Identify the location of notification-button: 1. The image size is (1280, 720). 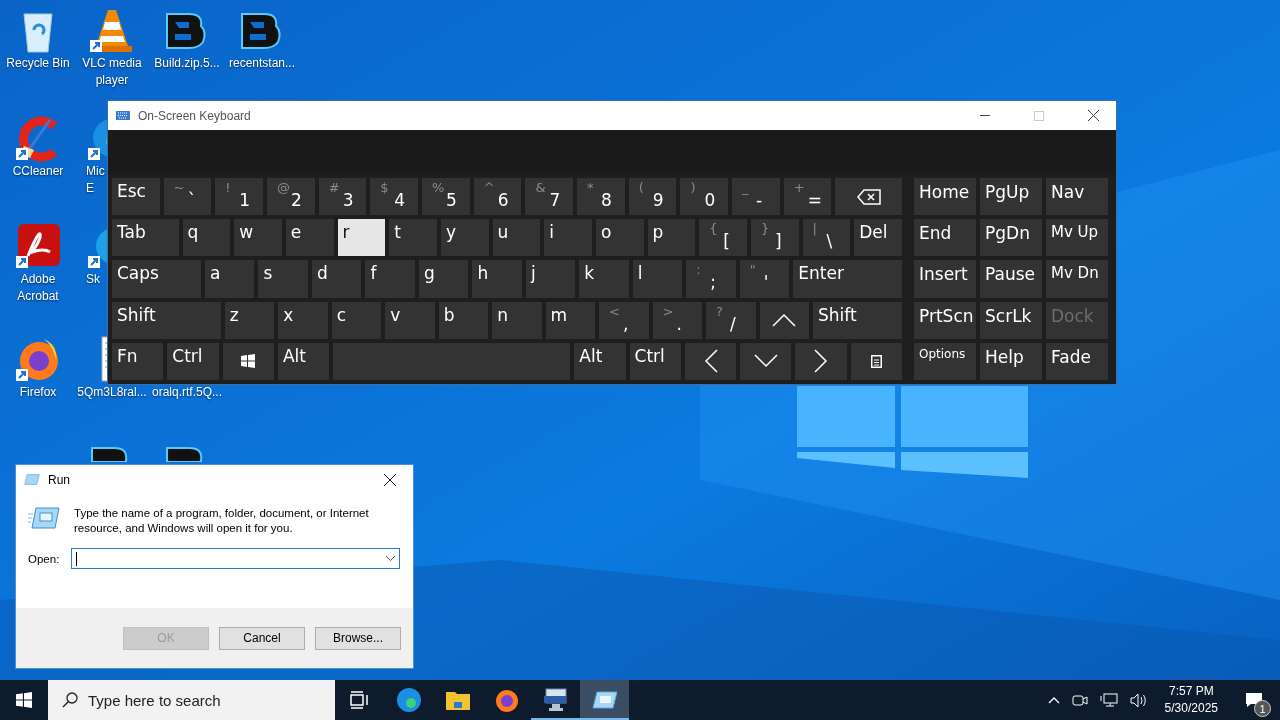
(1254, 700).